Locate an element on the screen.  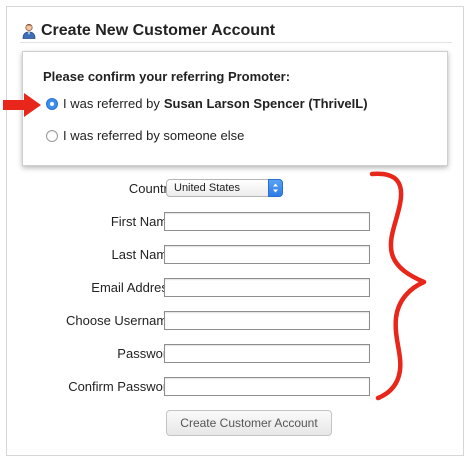
confirm-password-field is located at coordinates (267, 386).